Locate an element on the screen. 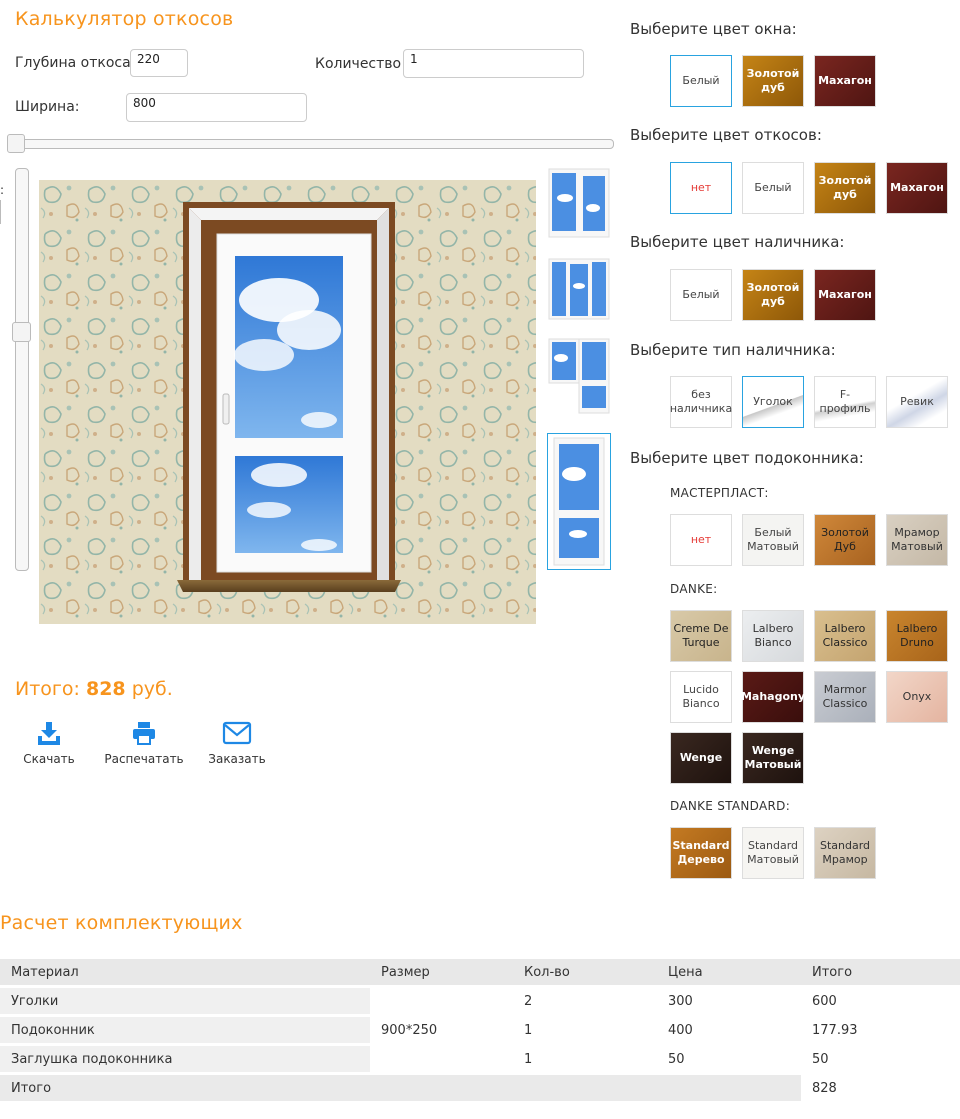  sill-masterplast-white-matte: Белый Матовый is located at coordinates (773, 540).